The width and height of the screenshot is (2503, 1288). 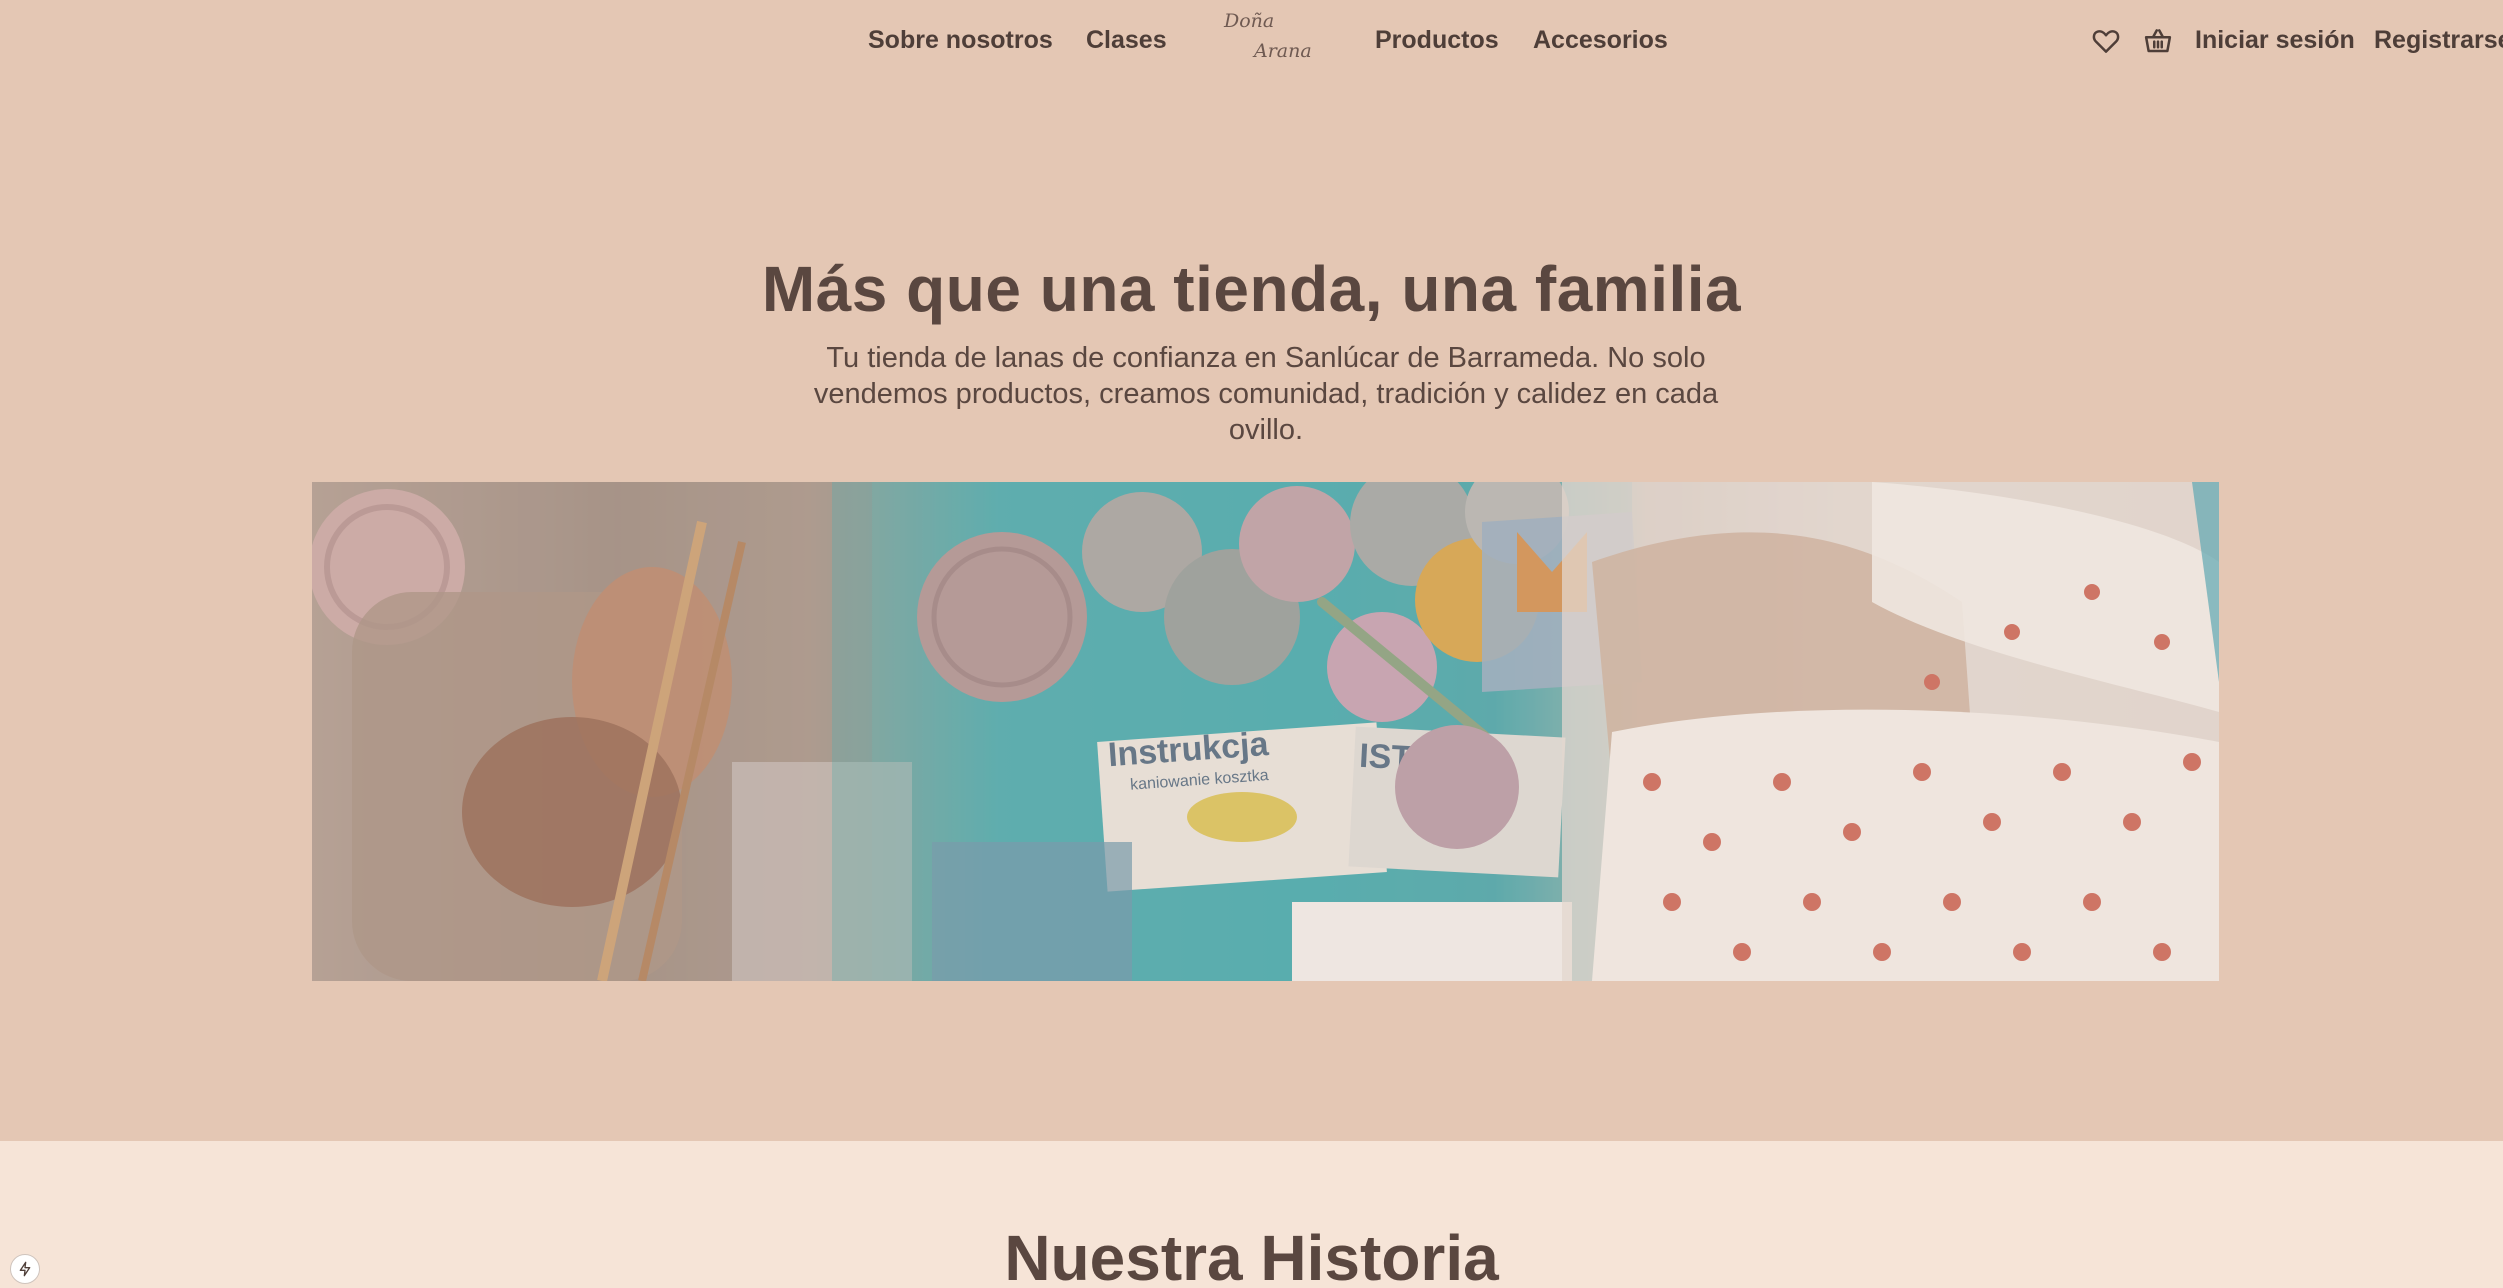 I want to click on basket-icon, so click(x=2158, y=41).